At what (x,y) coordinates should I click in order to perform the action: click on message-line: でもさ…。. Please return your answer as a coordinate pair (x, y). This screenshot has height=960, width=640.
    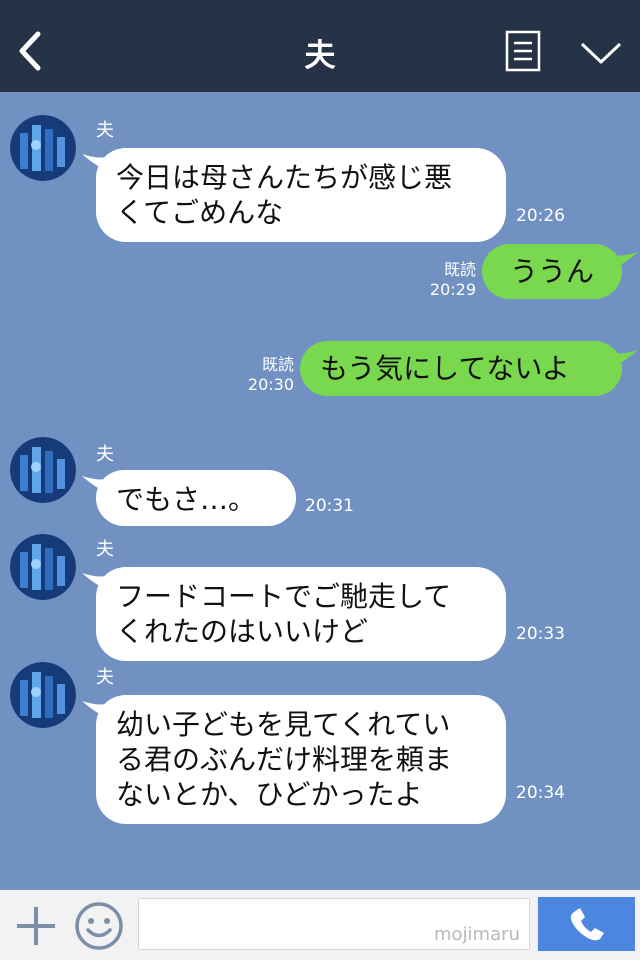
    Looking at the image, I should click on (186, 499).